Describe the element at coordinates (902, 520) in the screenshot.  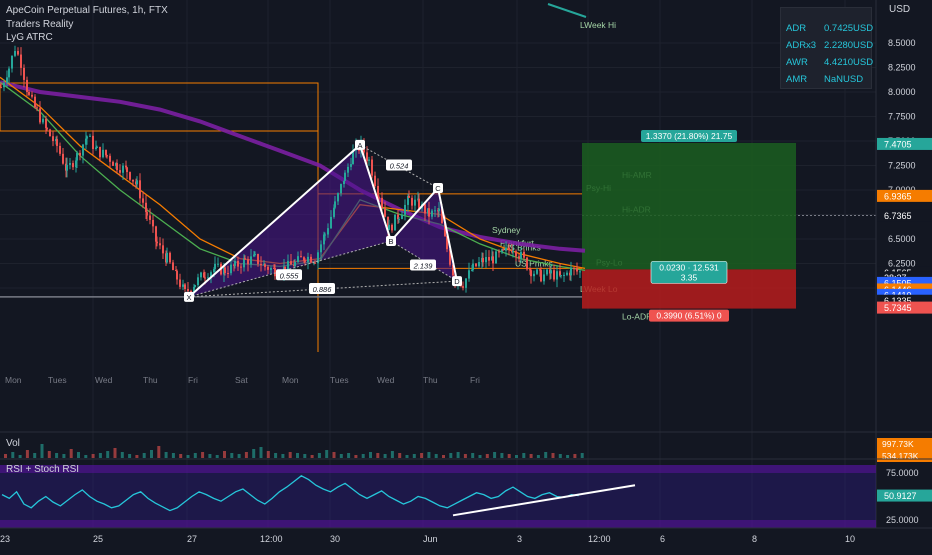
I see `rsi-tick: 25.0000` at that location.